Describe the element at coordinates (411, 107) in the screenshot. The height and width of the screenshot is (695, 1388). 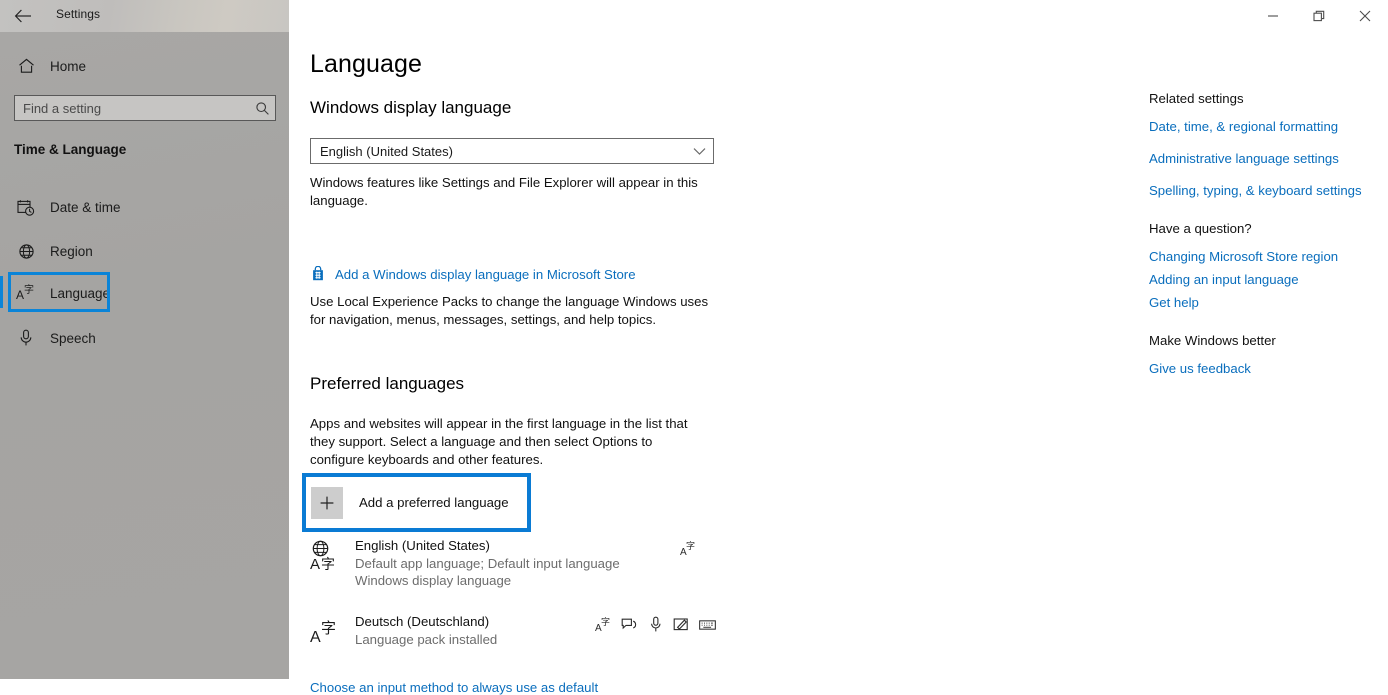
I see `display-language-heading: Windows display language` at that location.